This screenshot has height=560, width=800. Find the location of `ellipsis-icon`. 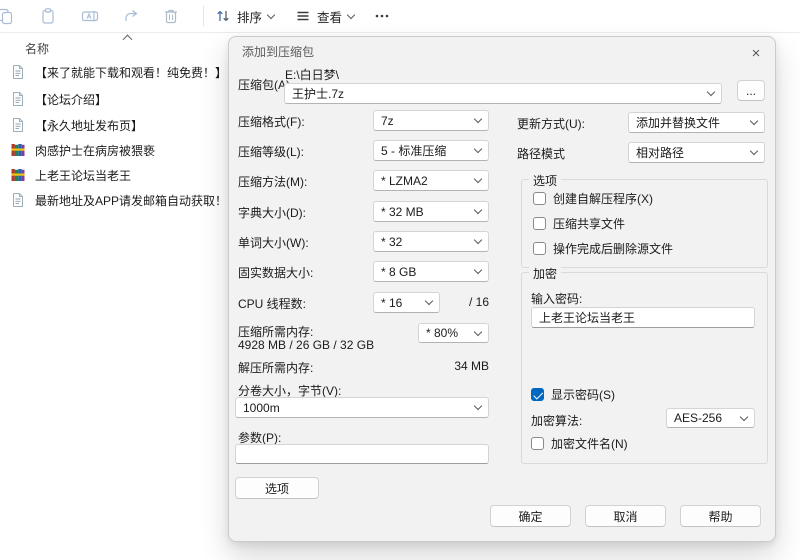

ellipsis-icon is located at coordinates (382, 16).